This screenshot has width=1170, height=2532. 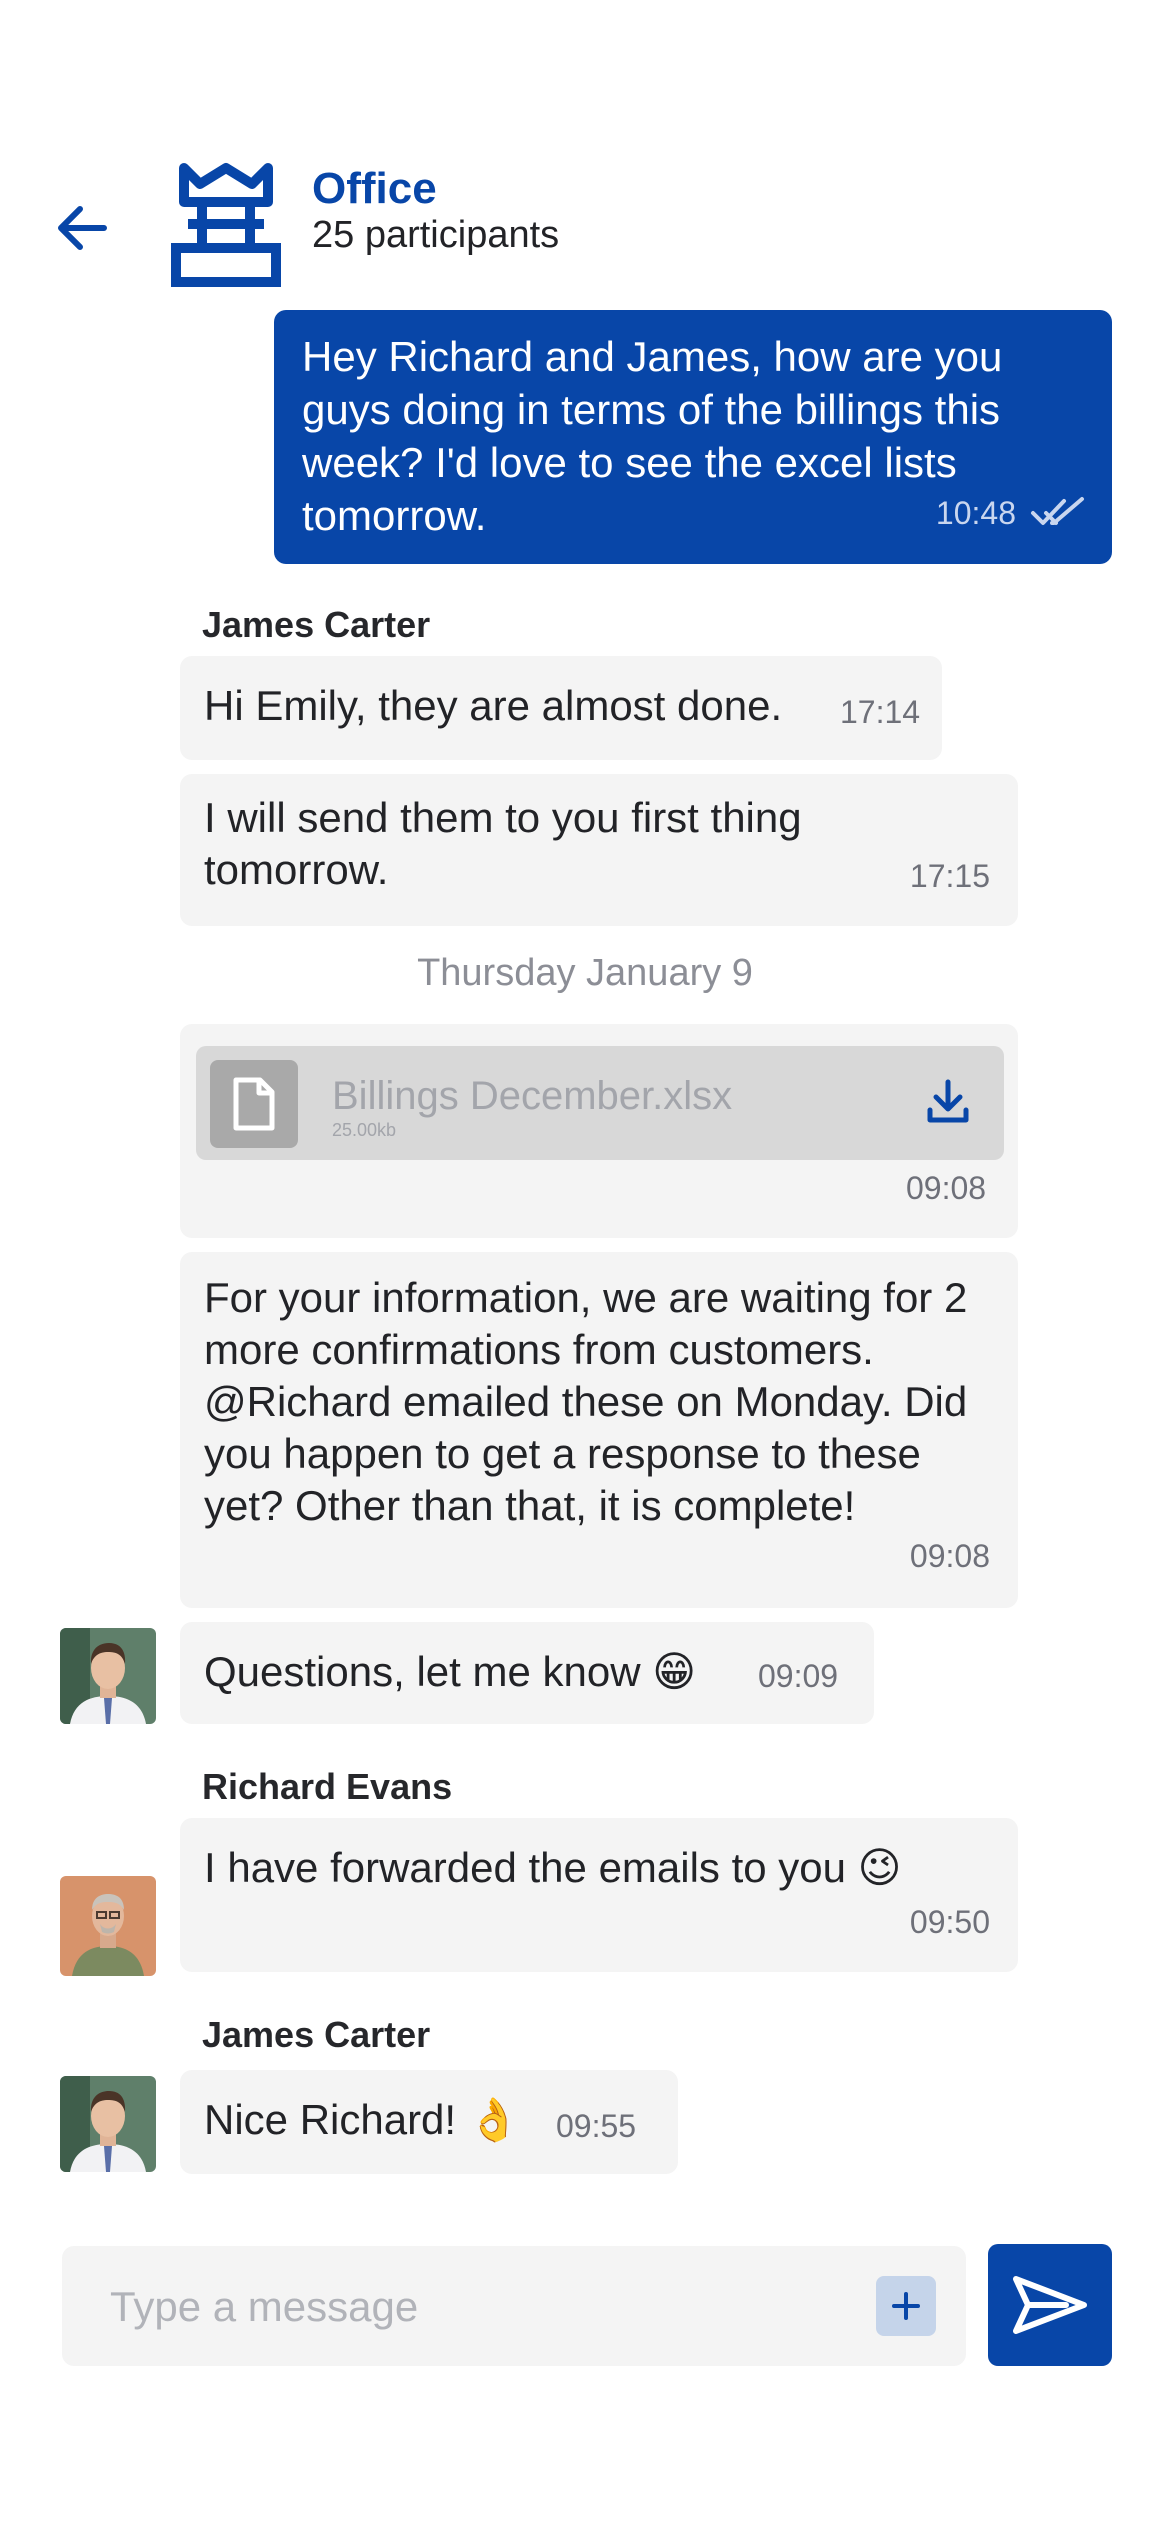 What do you see at coordinates (450, 1671) in the screenshot?
I see `message-text: Questions, let me know 😁` at bounding box center [450, 1671].